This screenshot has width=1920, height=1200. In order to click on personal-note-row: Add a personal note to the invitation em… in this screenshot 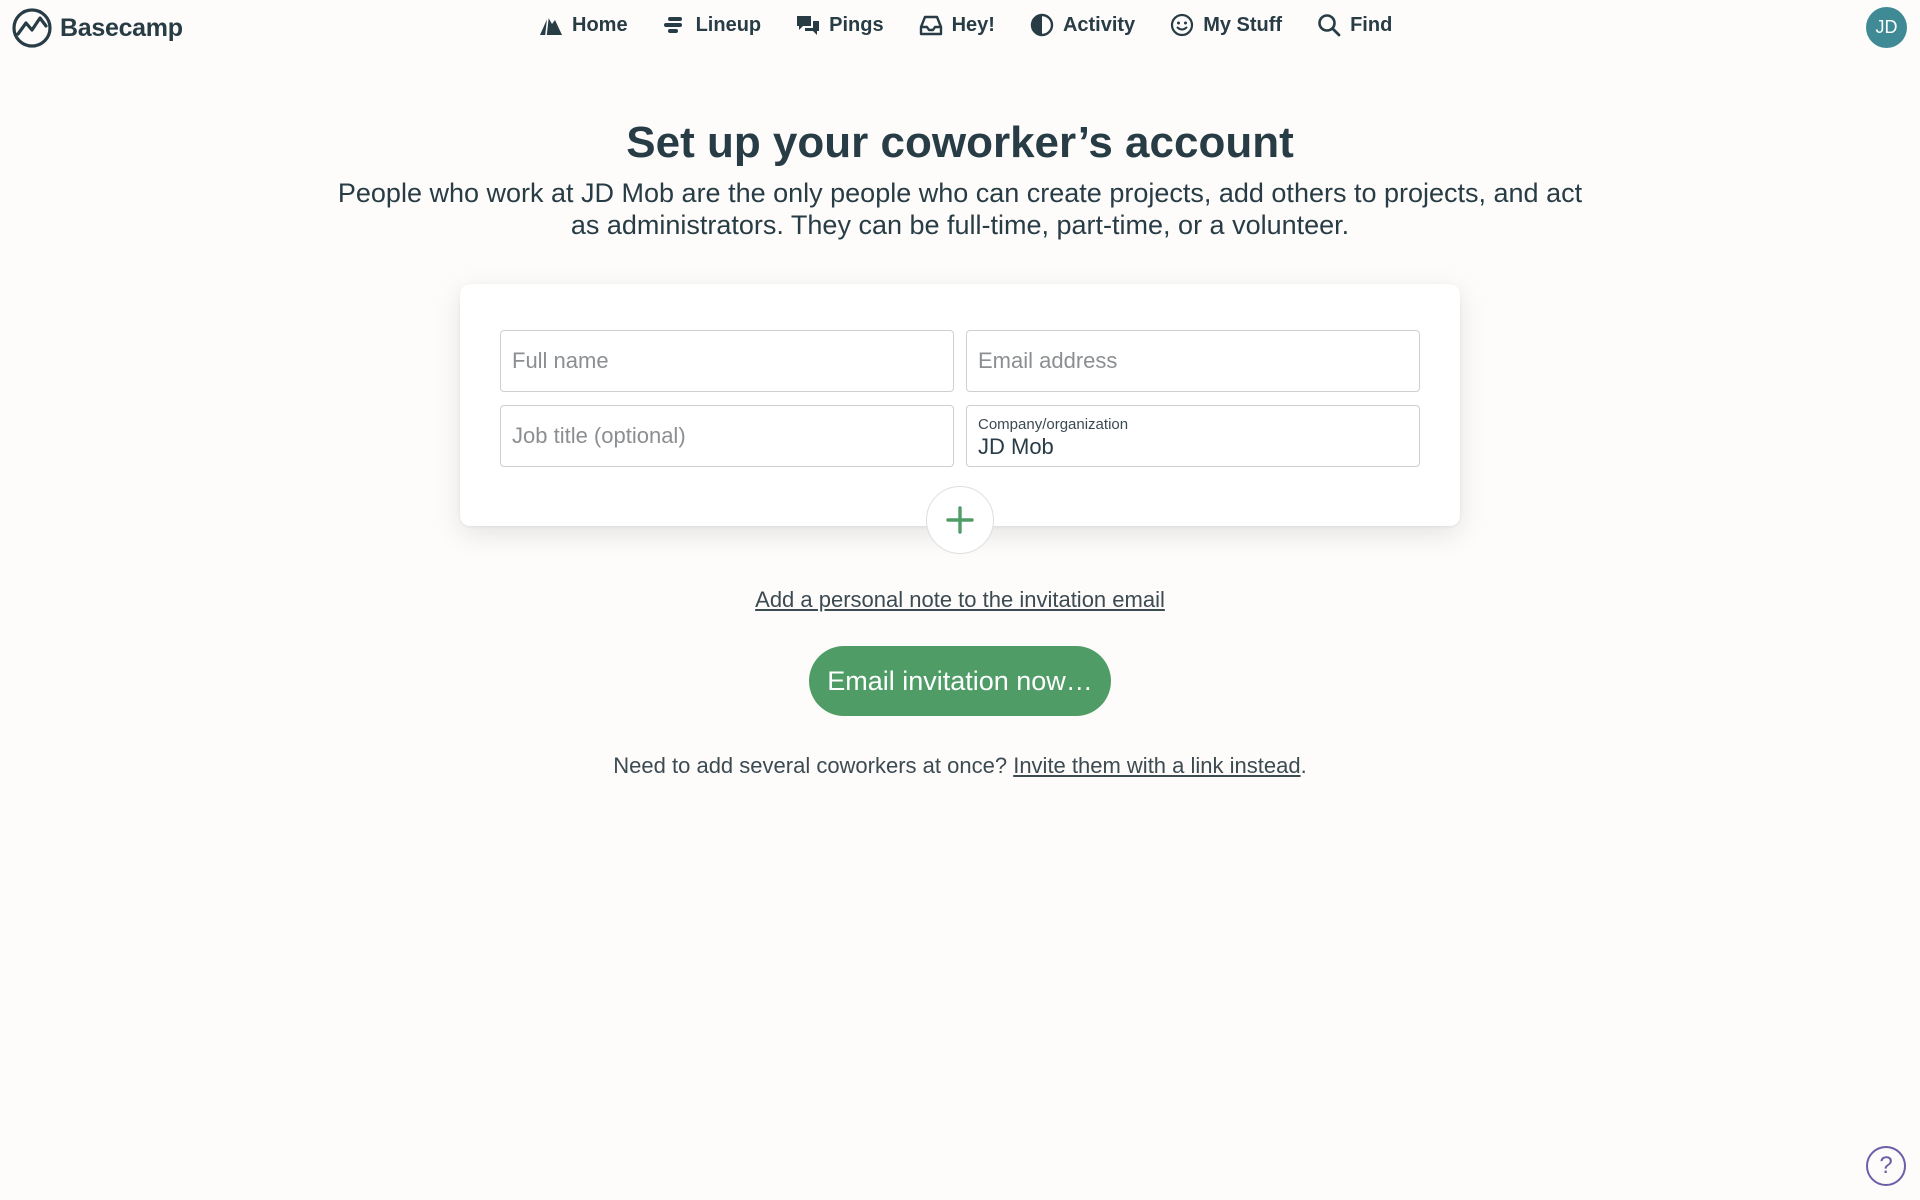, I will do `click(960, 600)`.